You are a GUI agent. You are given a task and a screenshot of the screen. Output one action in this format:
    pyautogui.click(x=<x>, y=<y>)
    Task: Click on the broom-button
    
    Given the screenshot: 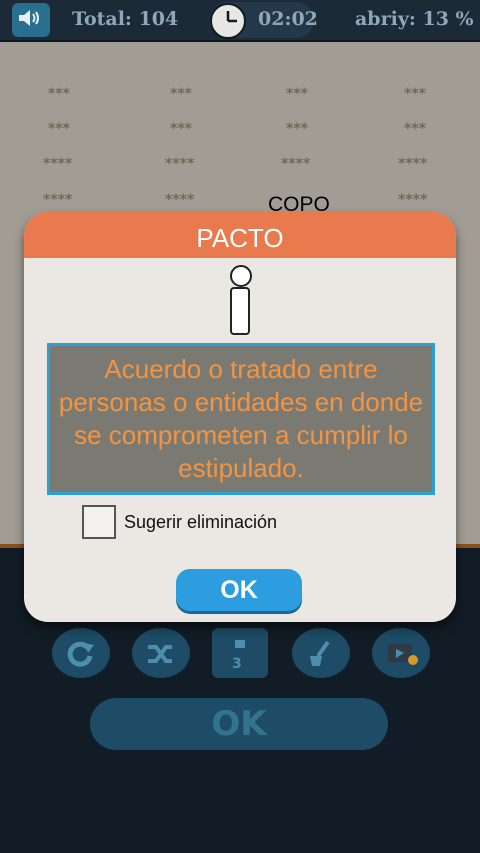 What is the action you would take?
    pyautogui.click(x=321, y=653)
    